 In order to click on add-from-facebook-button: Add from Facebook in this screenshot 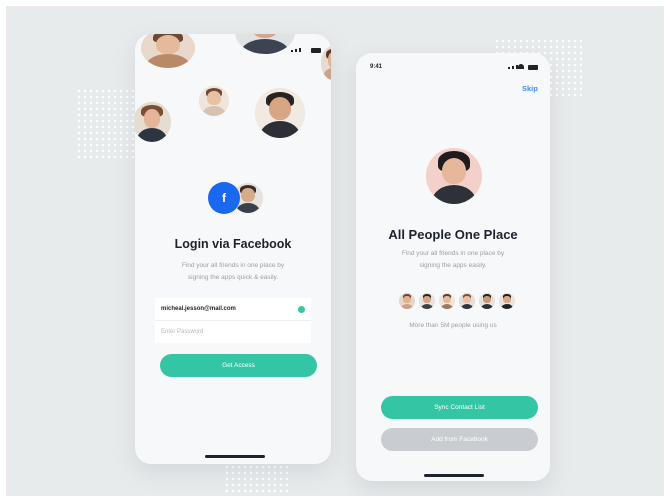, I will do `click(459, 439)`.